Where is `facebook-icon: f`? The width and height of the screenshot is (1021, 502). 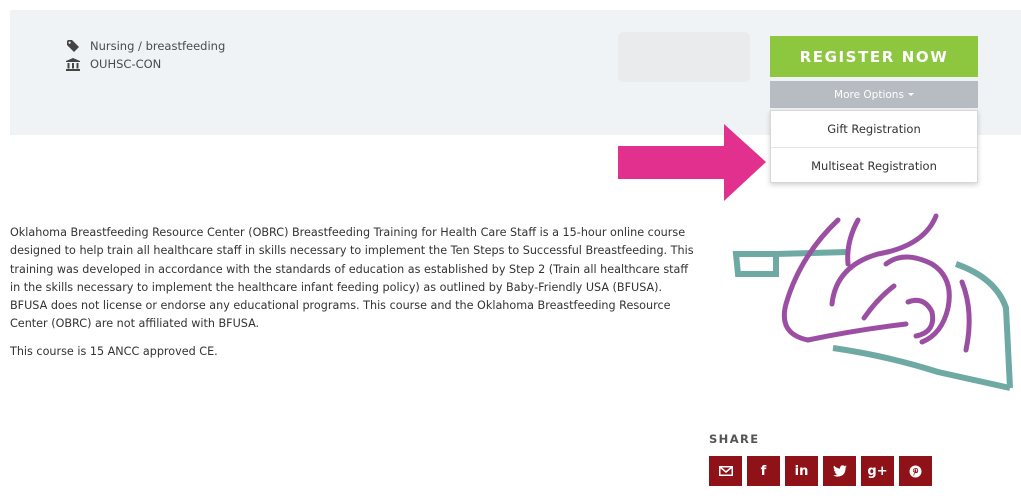
facebook-icon: f is located at coordinates (763, 471).